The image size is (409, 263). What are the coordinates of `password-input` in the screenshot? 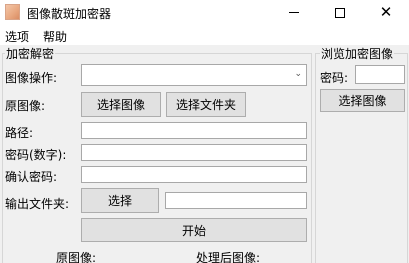 It's located at (194, 152).